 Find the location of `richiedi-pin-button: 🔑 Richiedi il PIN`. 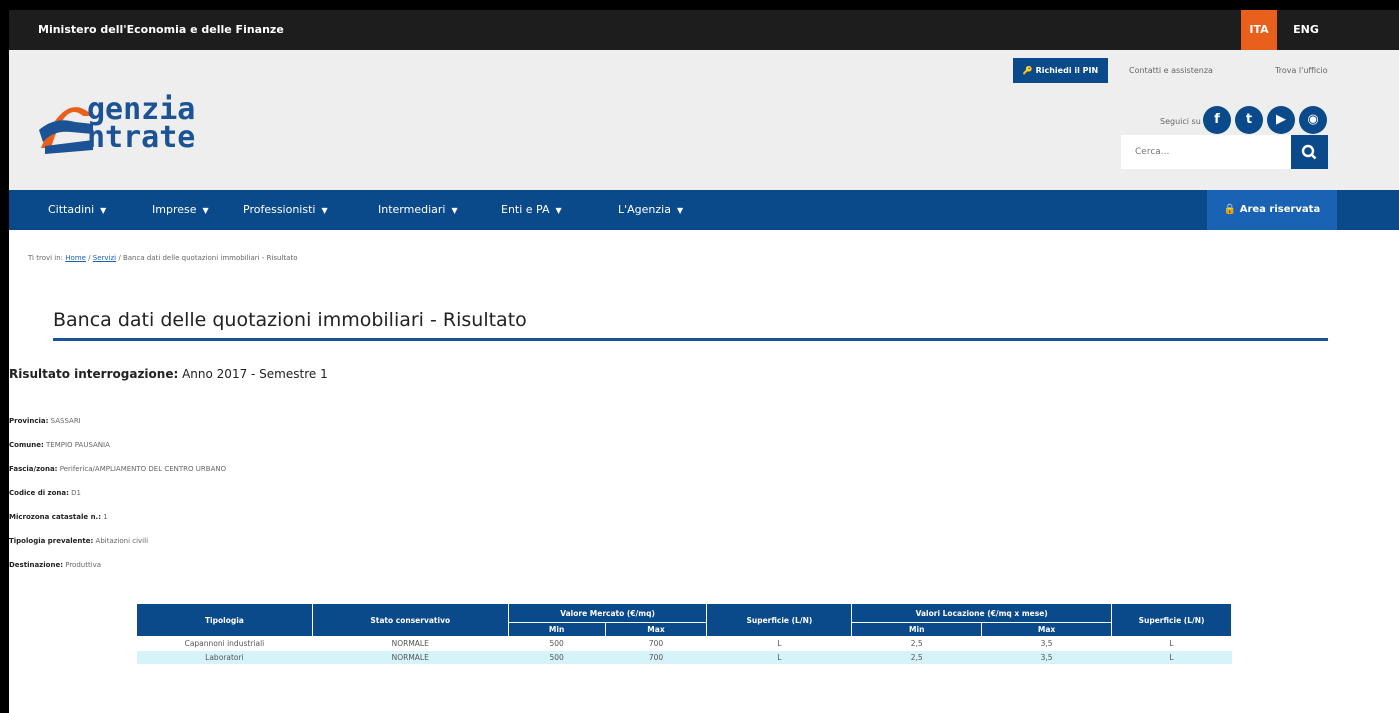

richiedi-pin-button: 🔑 Richiedi il PIN is located at coordinates (1060, 70).